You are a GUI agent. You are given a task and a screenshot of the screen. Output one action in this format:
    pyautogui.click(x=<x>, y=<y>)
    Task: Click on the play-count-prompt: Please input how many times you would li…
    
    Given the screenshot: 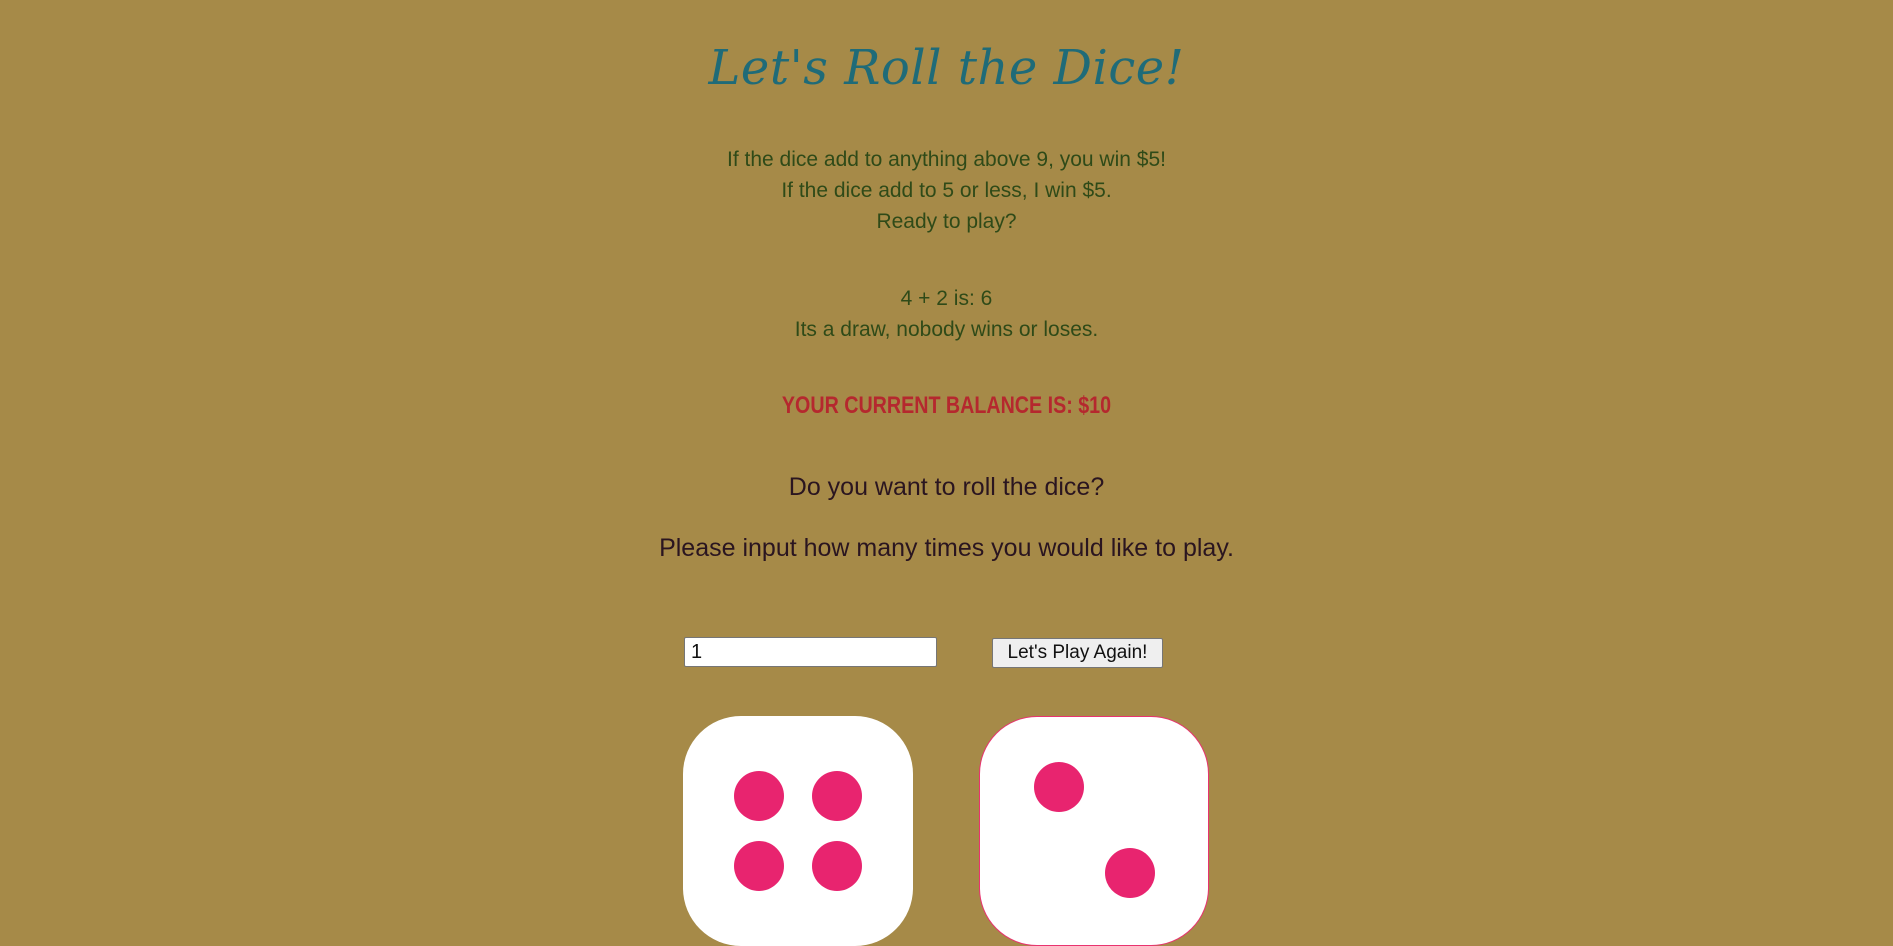 What is the action you would take?
    pyautogui.click(x=946, y=548)
    